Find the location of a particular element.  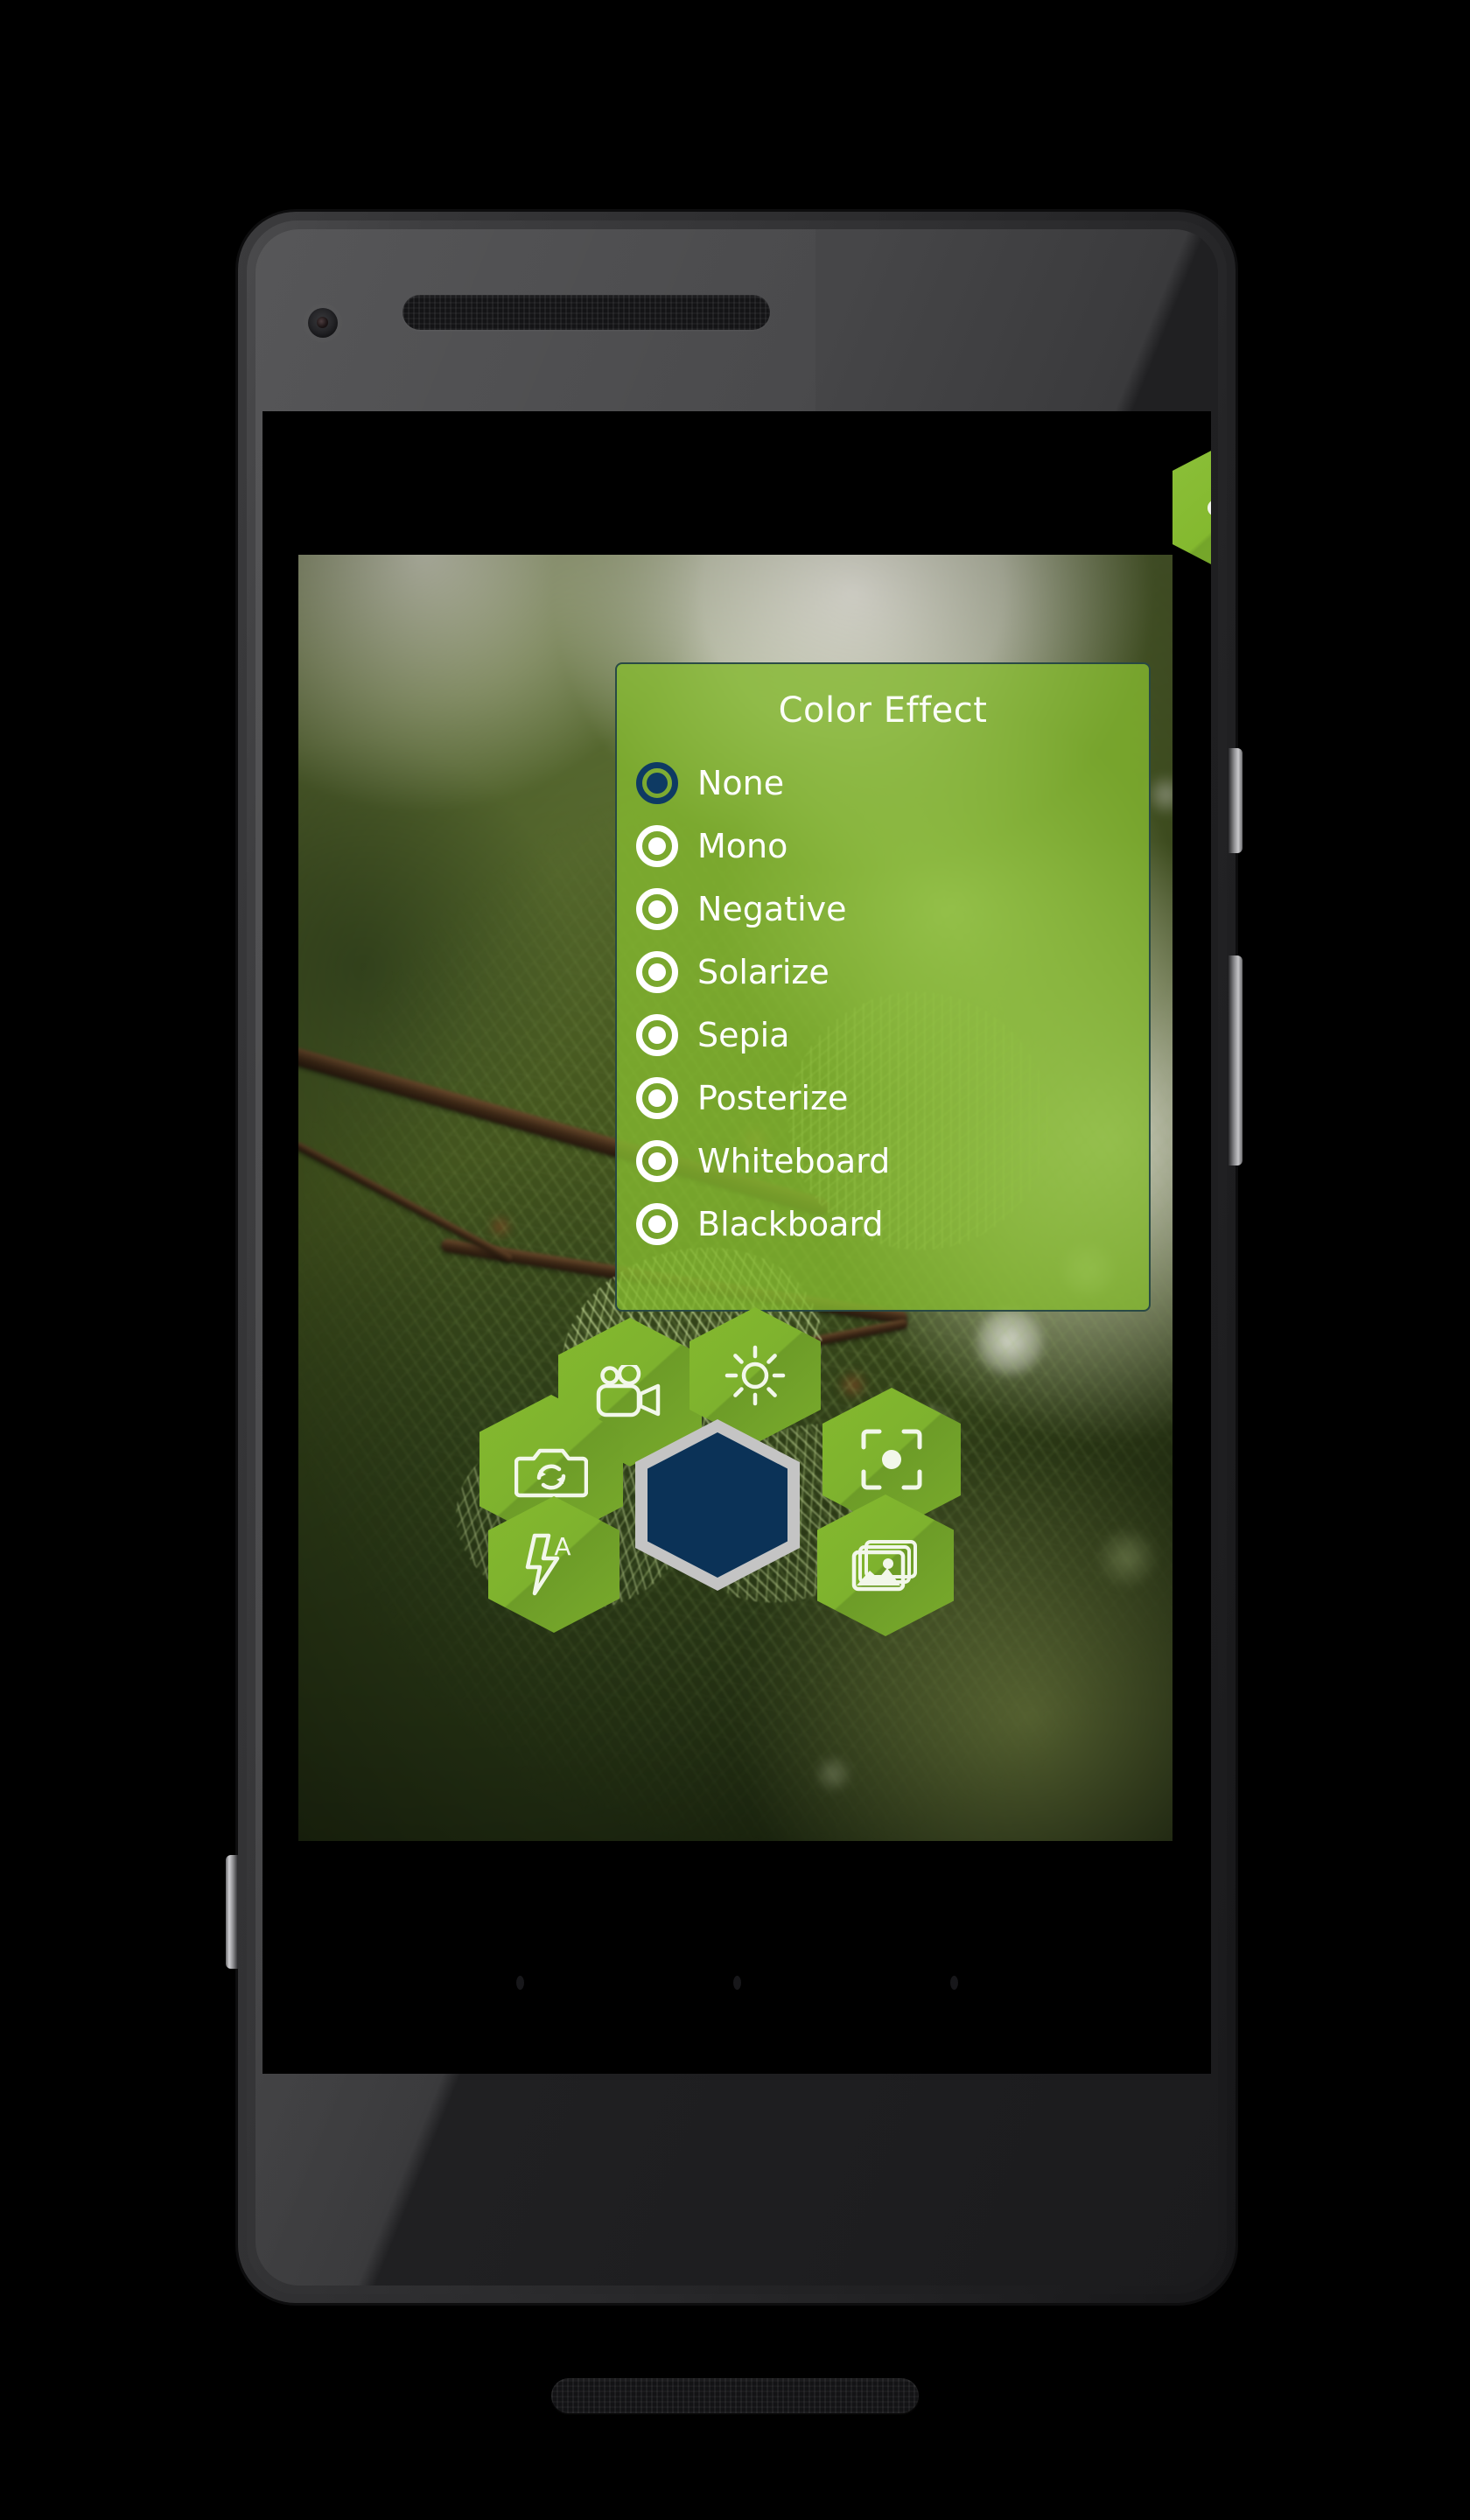

camera-switch-icon is located at coordinates (551, 1473).